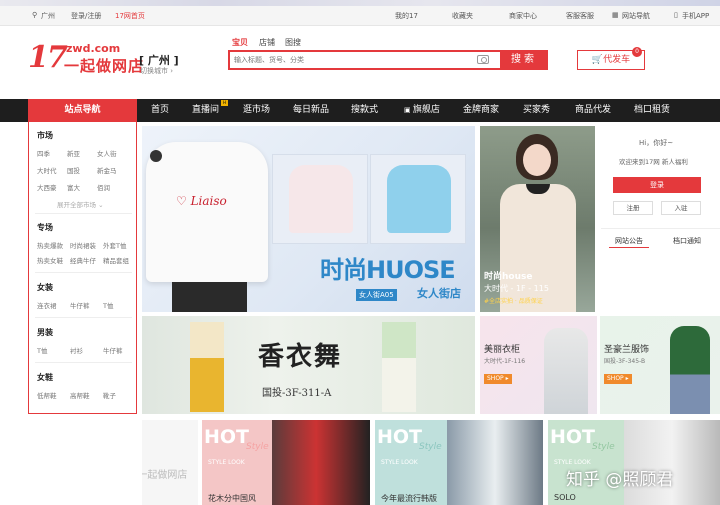  I want to click on sidebar-link: 低帮鞋, so click(47, 395).